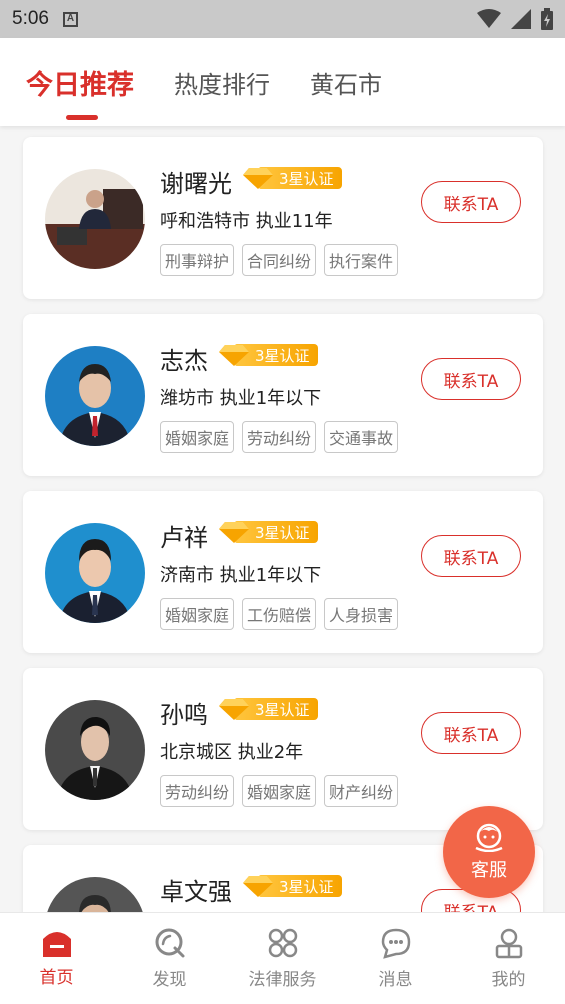 This screenshot has width=565, height=1004. Describe the element at coordinates (56, 944) in the screenshot. I see `home-icon` at that location.